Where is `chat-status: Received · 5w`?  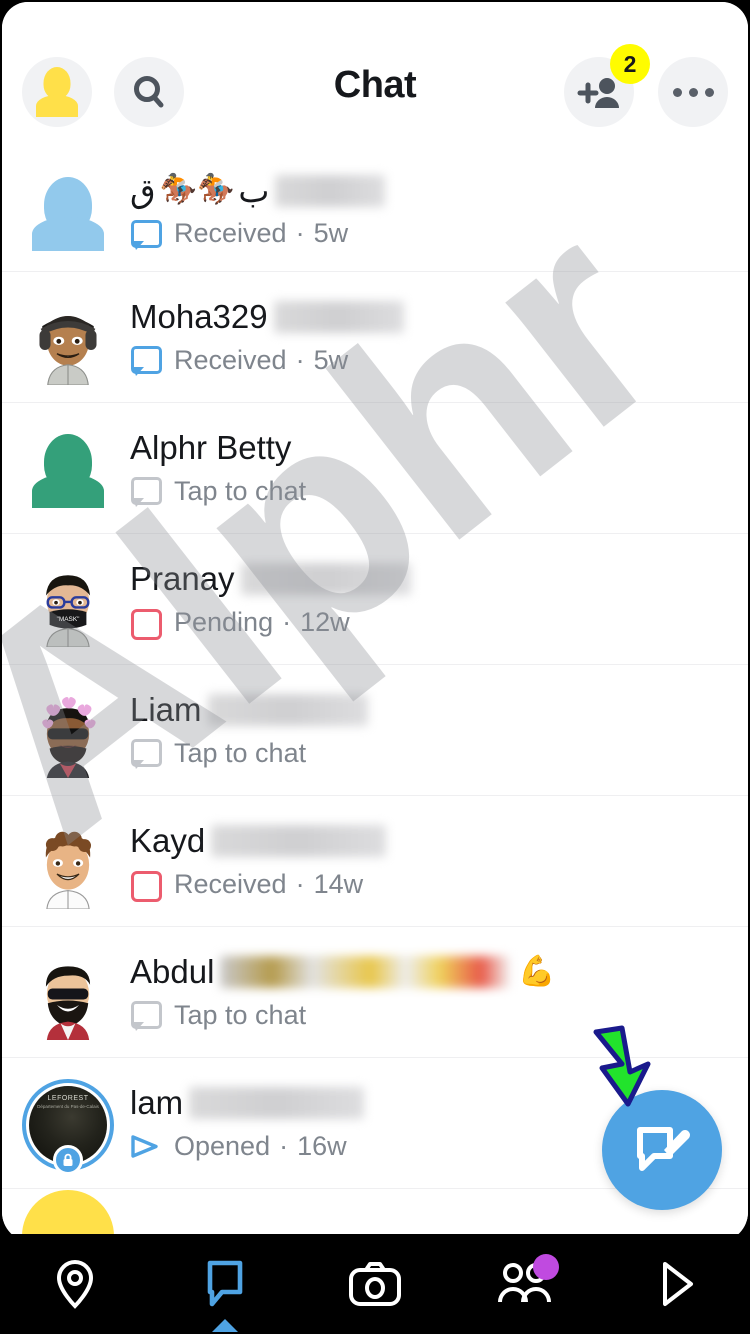
chat-status: Received · 5w is located at coordinates (439, 360).